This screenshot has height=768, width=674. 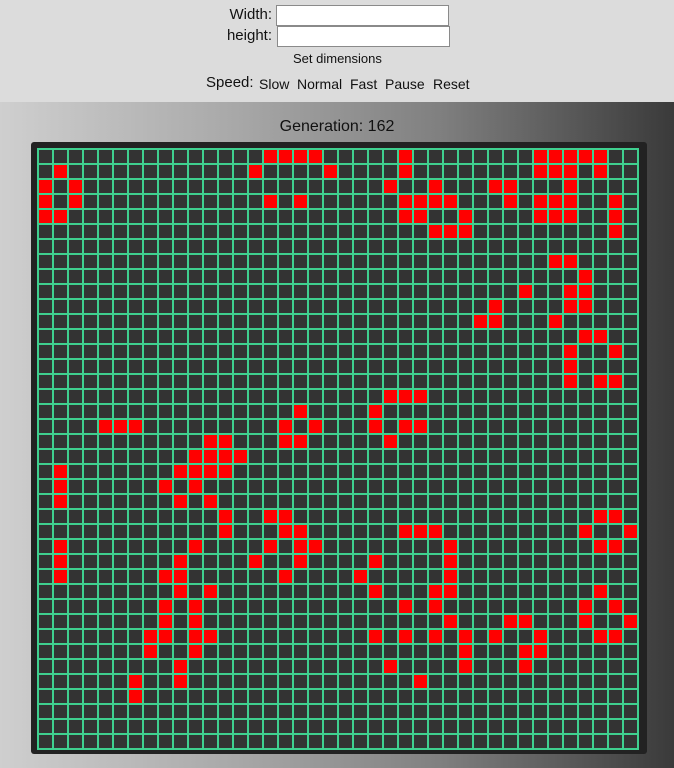 What do you see at coordinates (363, 36) in the screenshot?
I see `height-input` at bounding box center [363, 36].